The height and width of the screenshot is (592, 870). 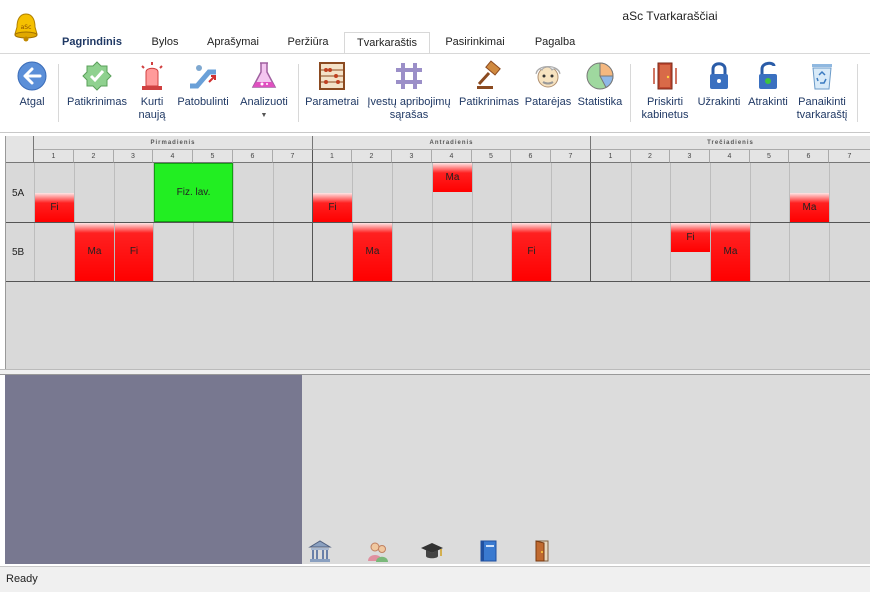 I want to click on pie-chart-icon, so click(x=600, y=76).